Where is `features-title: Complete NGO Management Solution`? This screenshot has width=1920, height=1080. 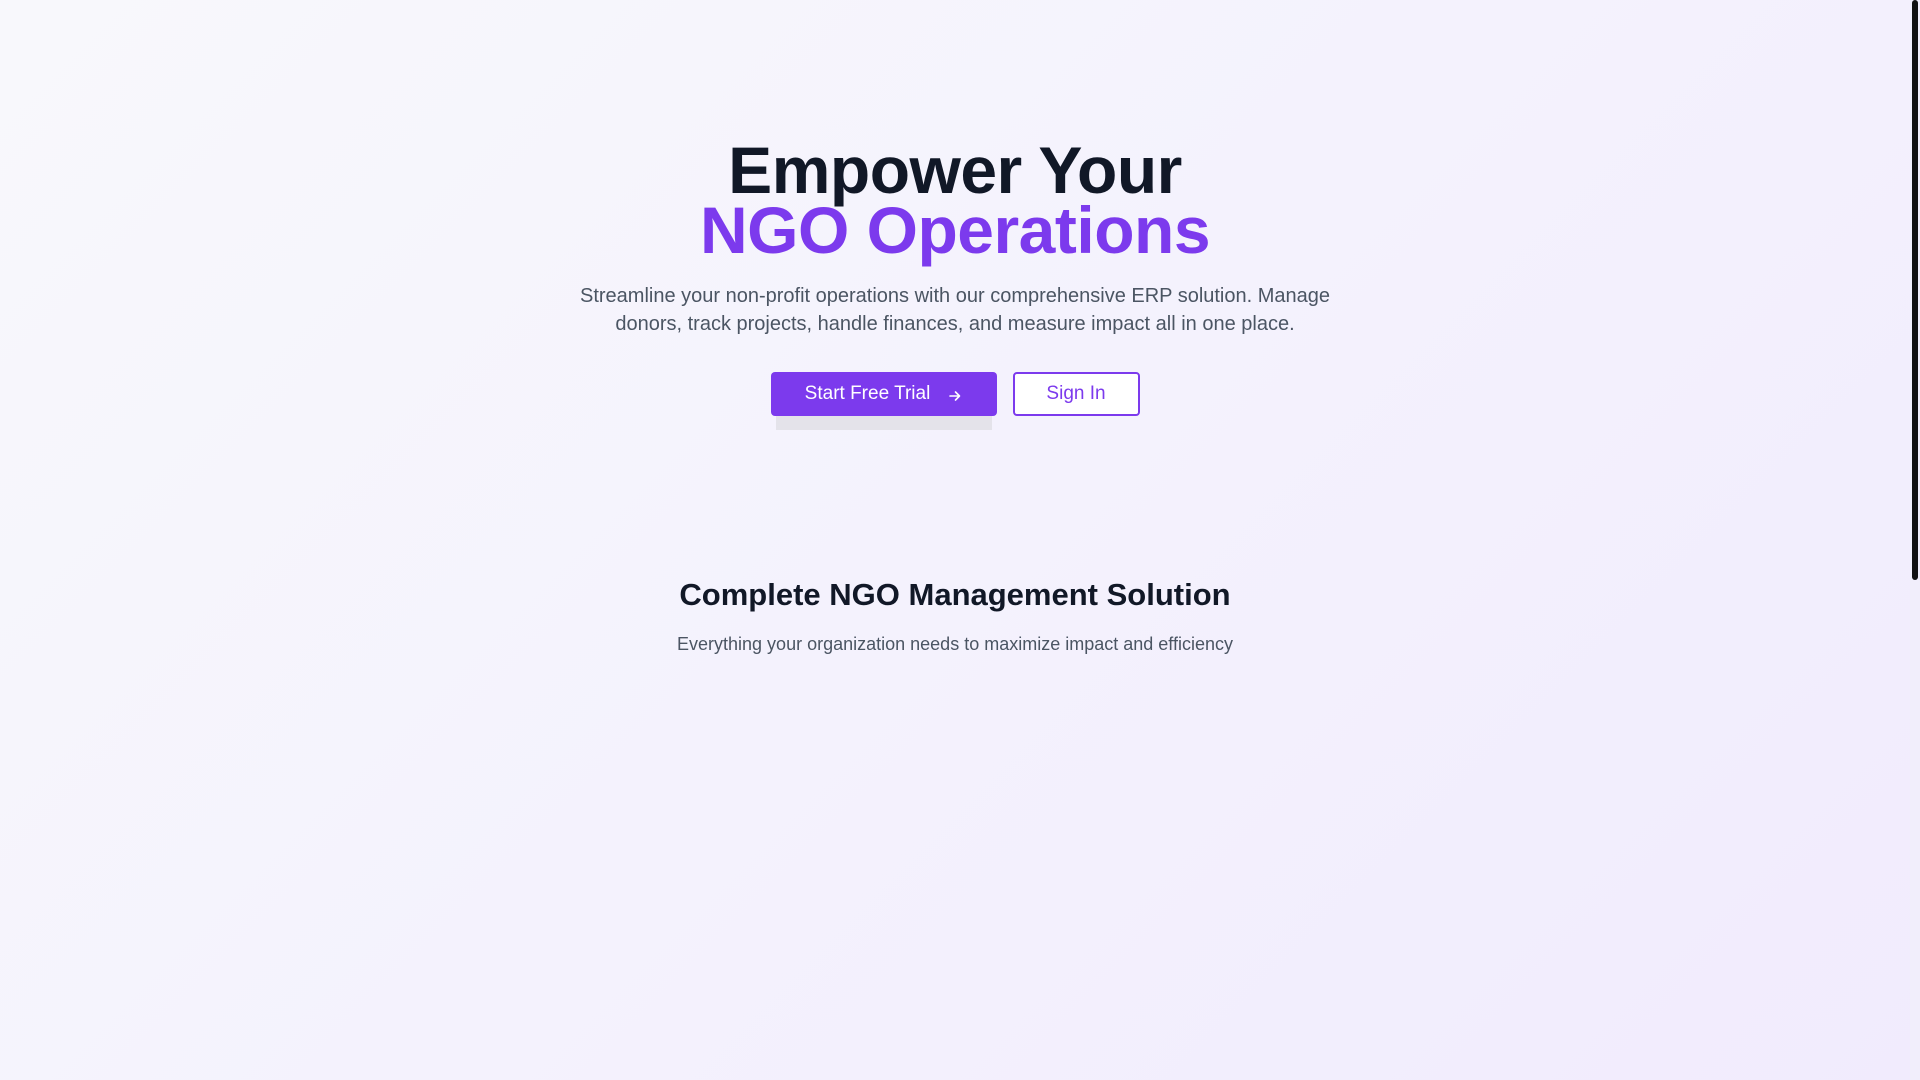 features-title: Complete NGO Management Solution is located at coordinates (955, 594).